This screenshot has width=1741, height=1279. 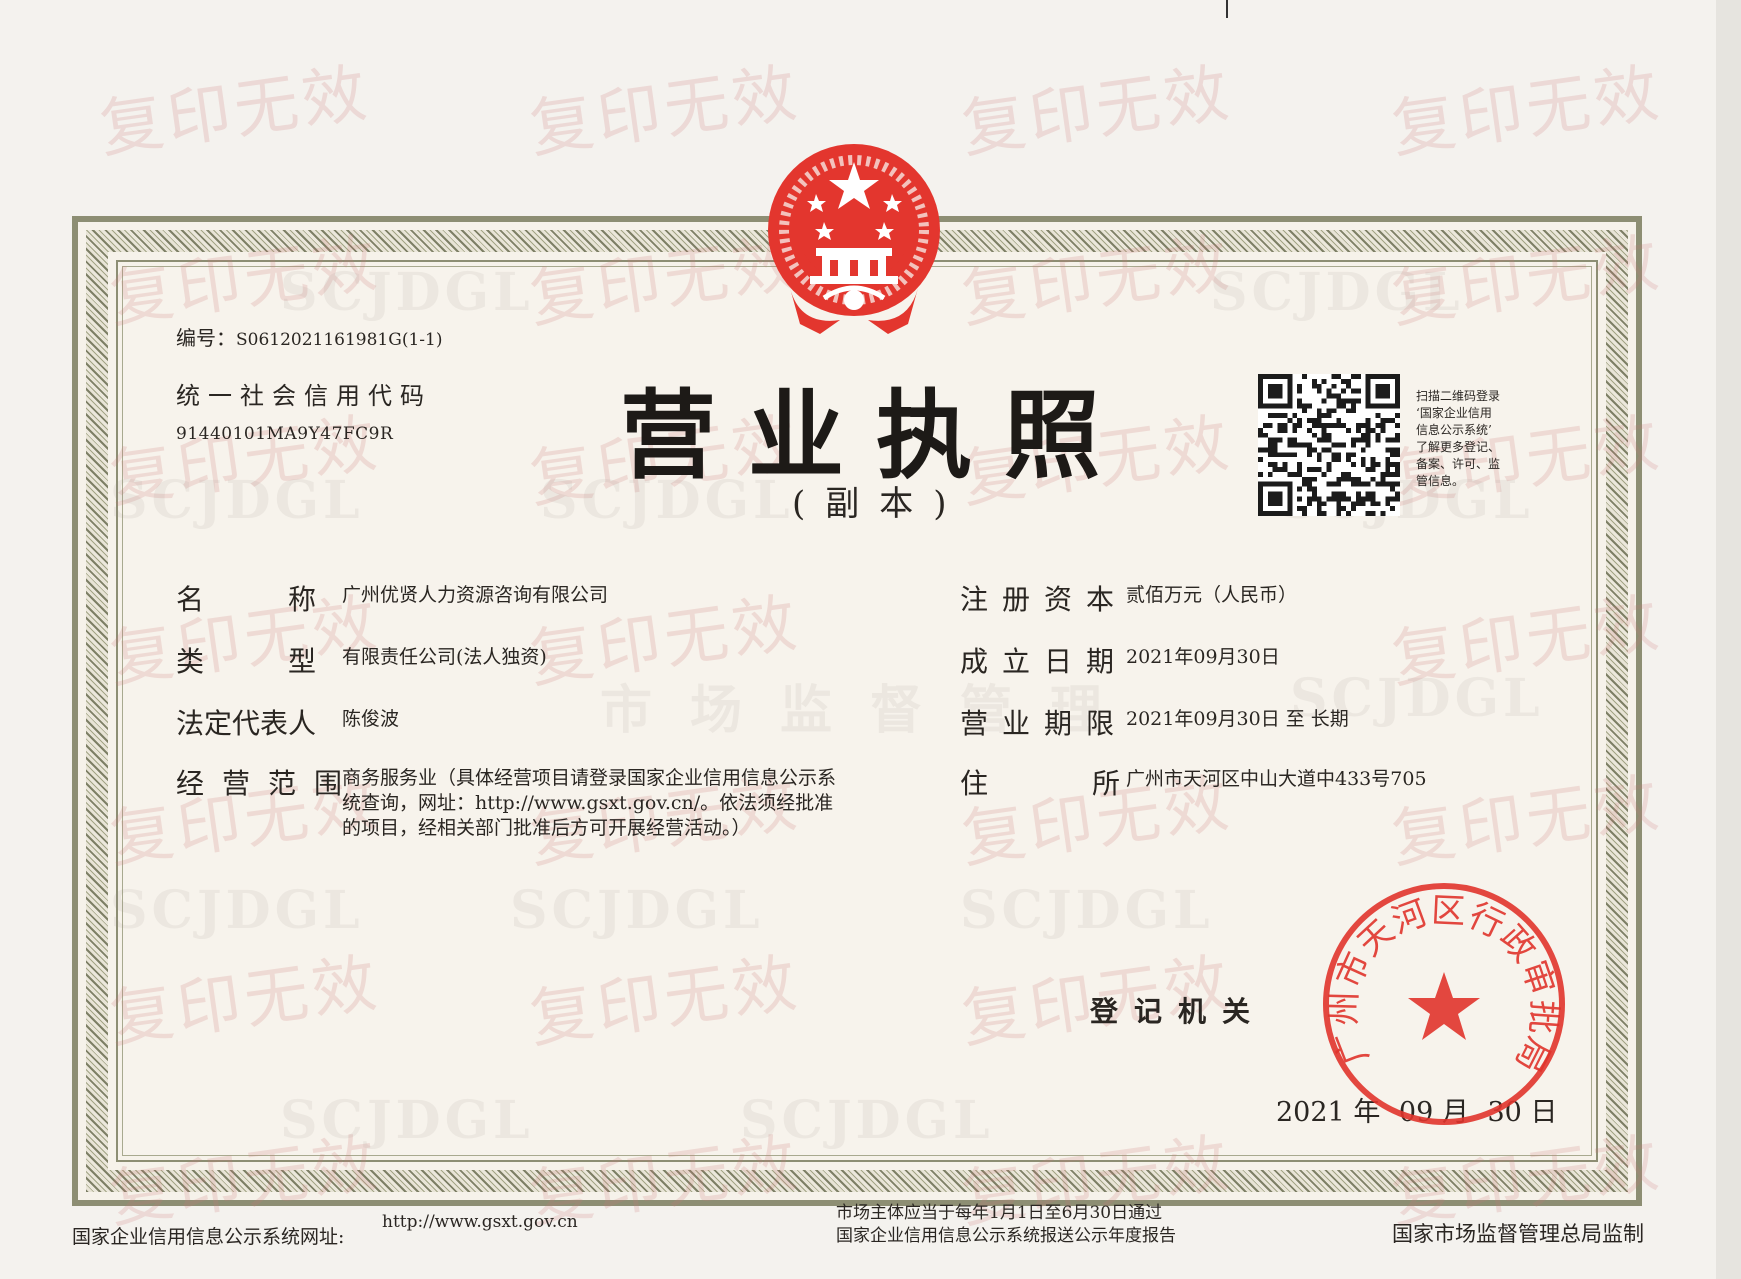 What do you see at coordinates (879, 504) in the screenshot?
I see `document-subtitle: (副本)` at bounding box center [879, 504].